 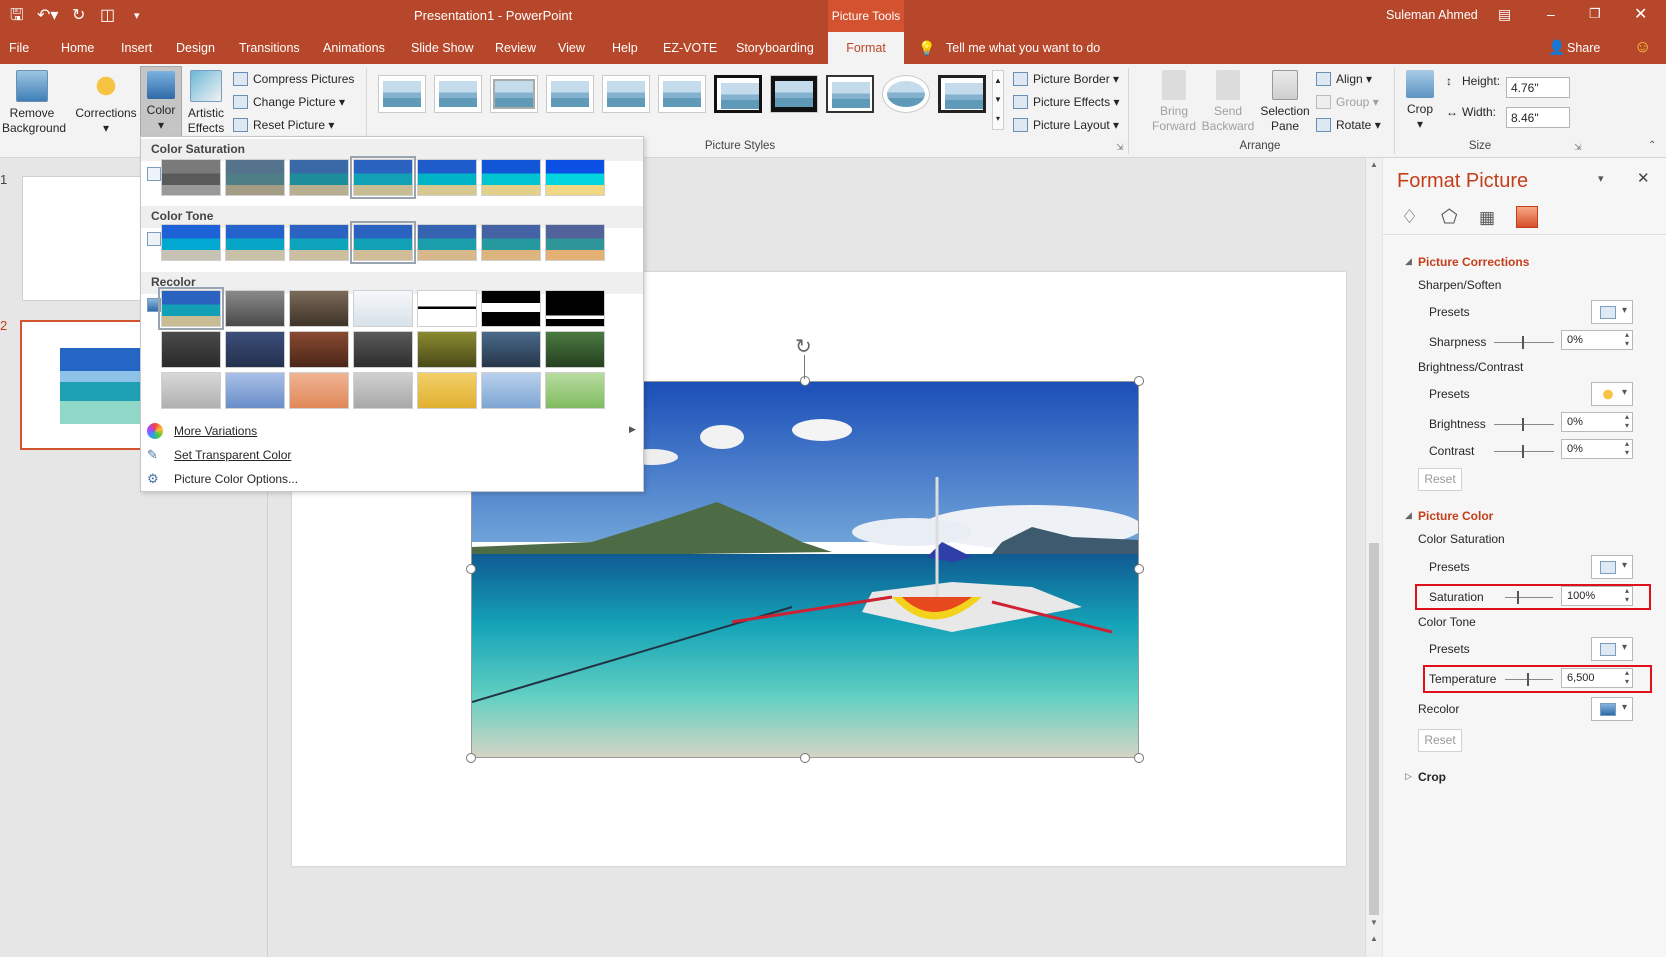 What do you see at coordinates (1578, 147) in the screenshot?
I see `size-dialog-launcher-icon: ⇲` at bounding box center [1578, 147].